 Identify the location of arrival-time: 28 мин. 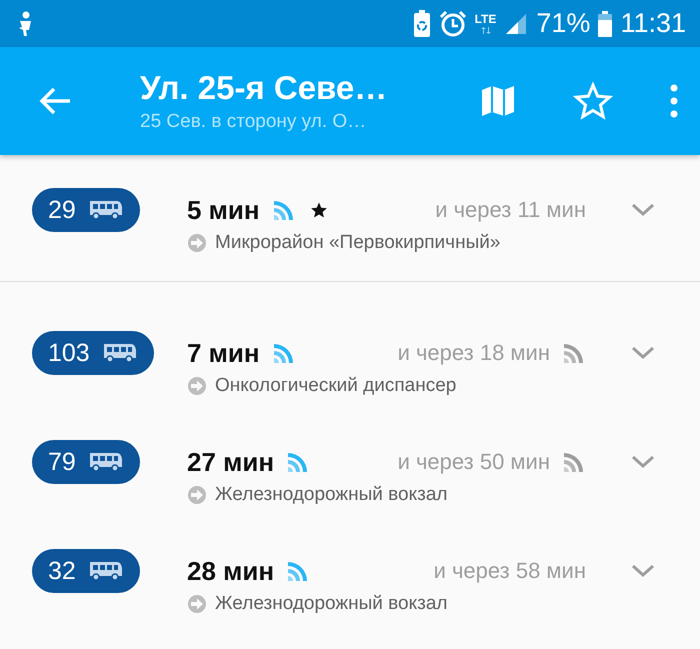
(230, 571).